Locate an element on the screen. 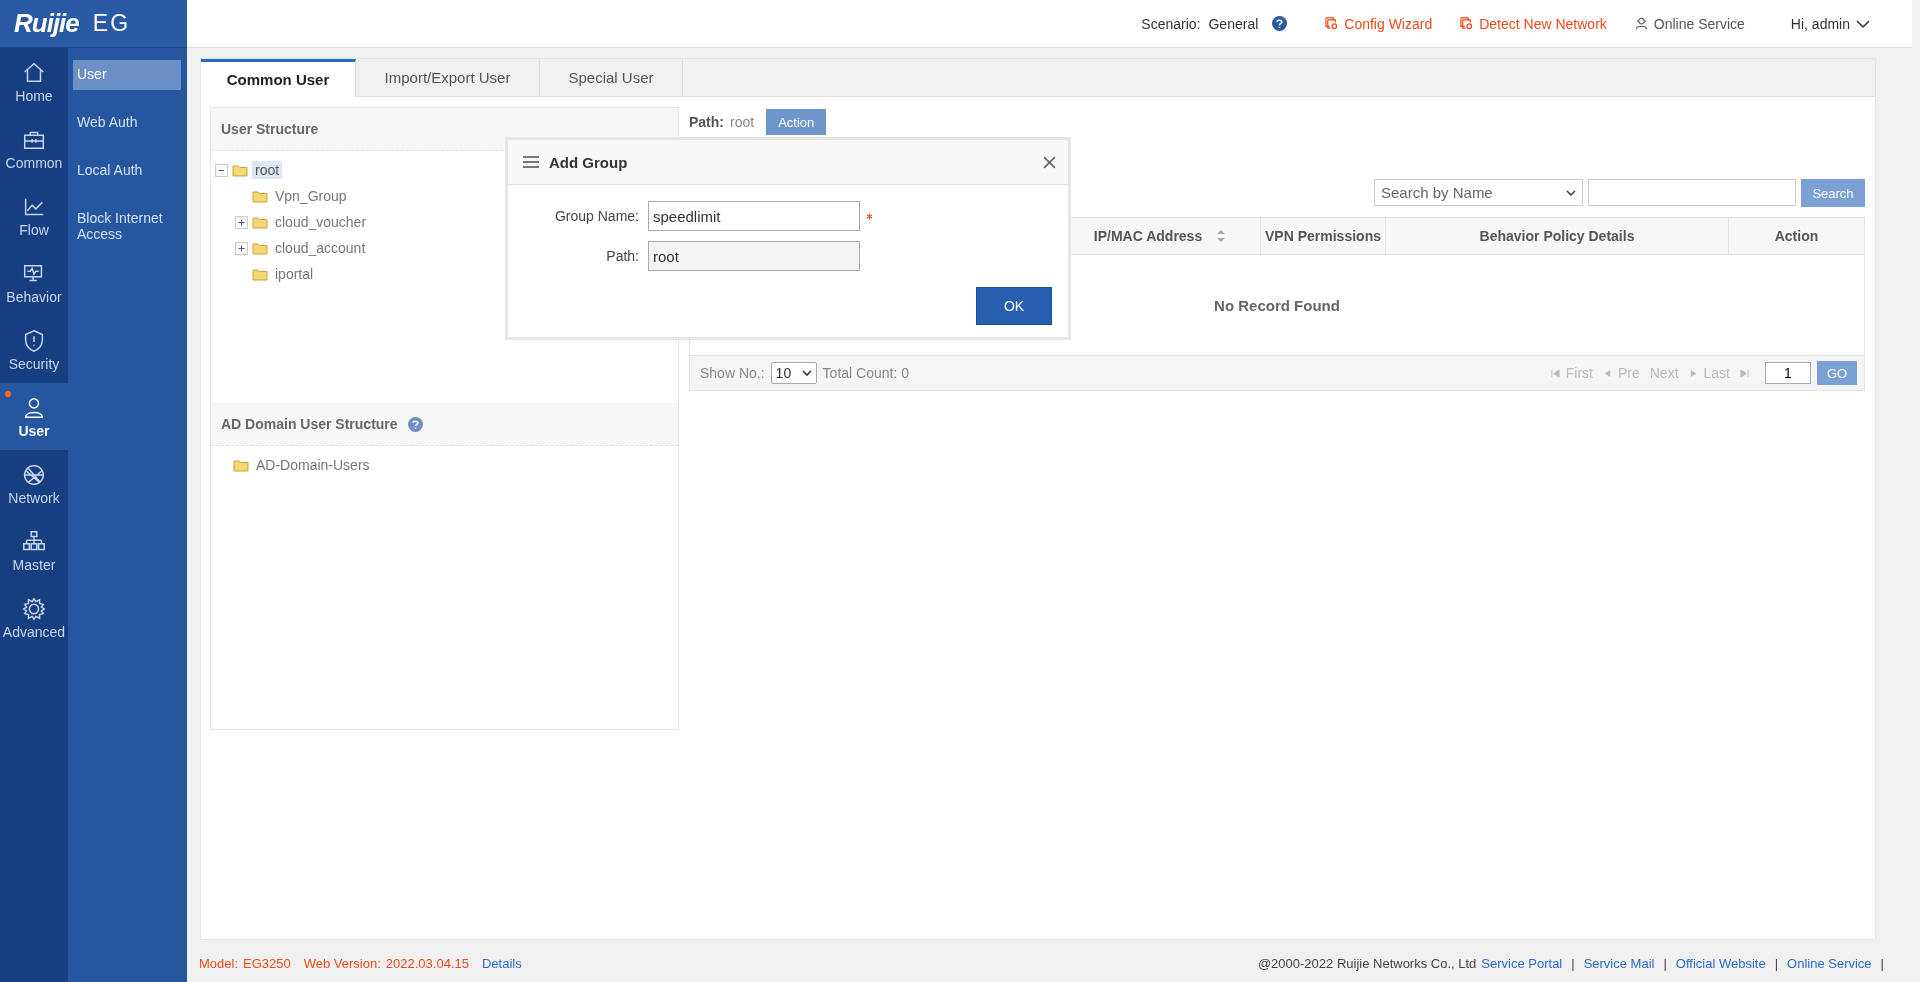 The width and height of the screenshot is (1920, 982). field-label: Group Name: is located at coordinates (596, 216).